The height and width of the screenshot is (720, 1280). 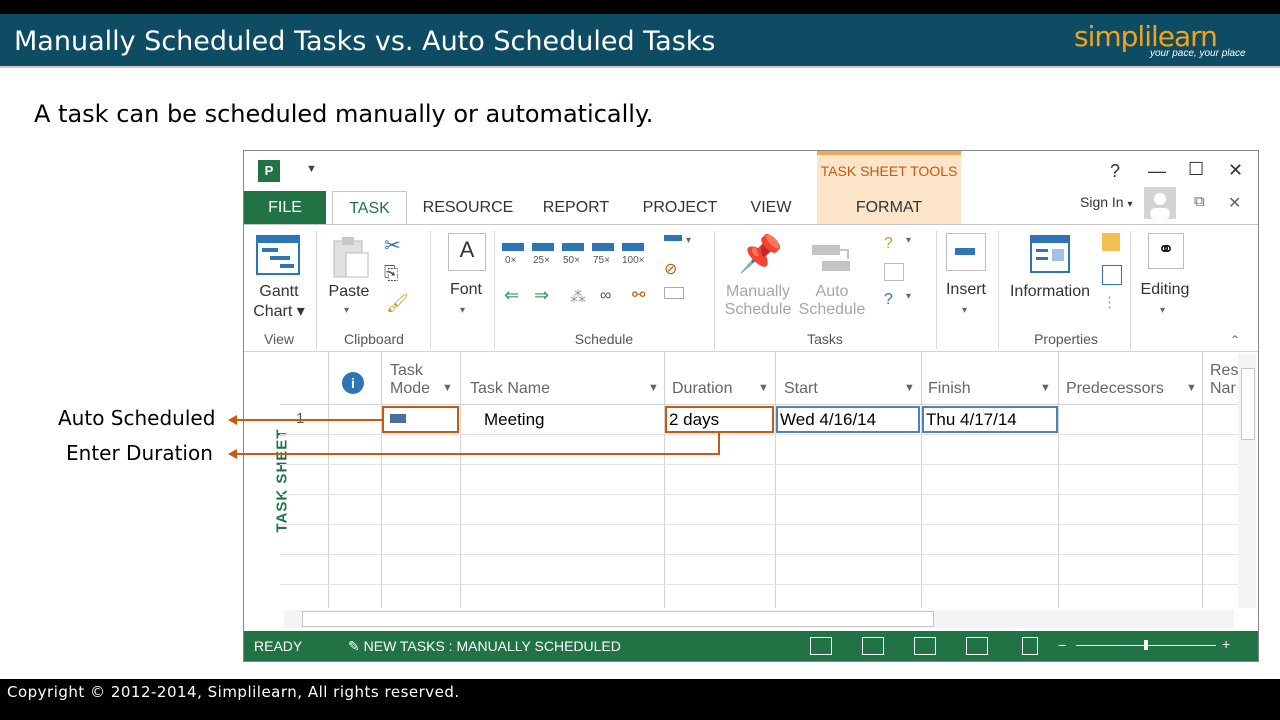 What do you see at coordinates (990, 419) in the screenshot?
I see `finish-cell: Thu 4/17/14` at bounding box center [990, 419].